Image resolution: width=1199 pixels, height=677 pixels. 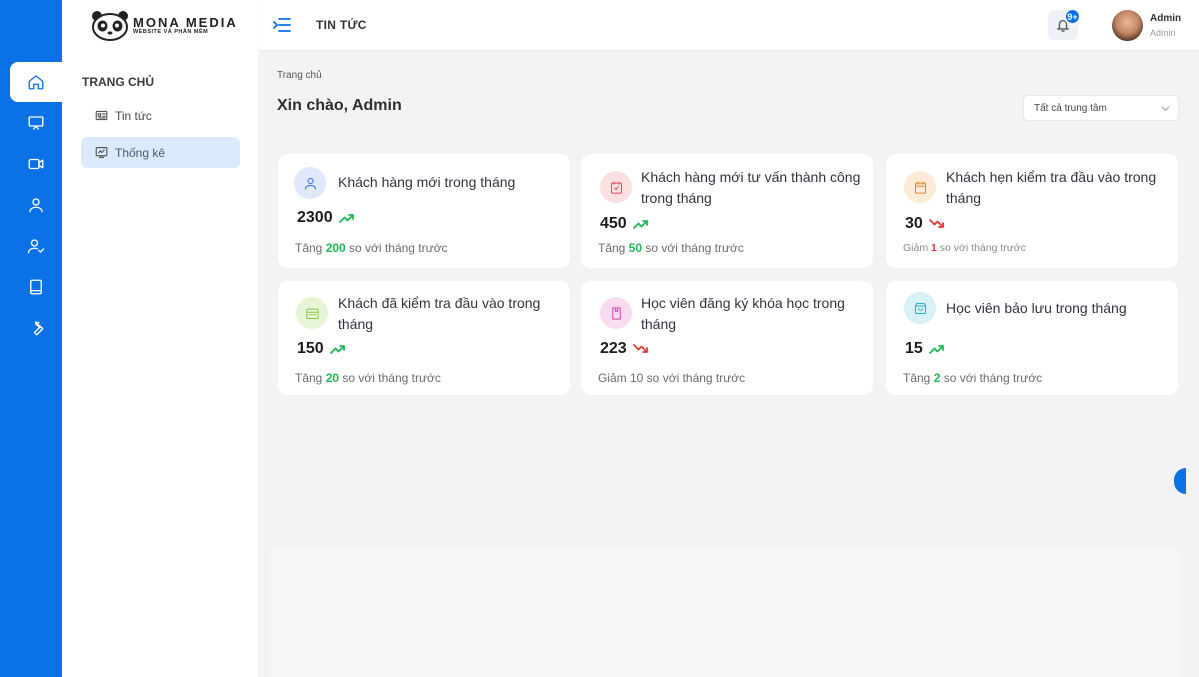 I want to click on card-value: 223, so click(x=624, y=349).